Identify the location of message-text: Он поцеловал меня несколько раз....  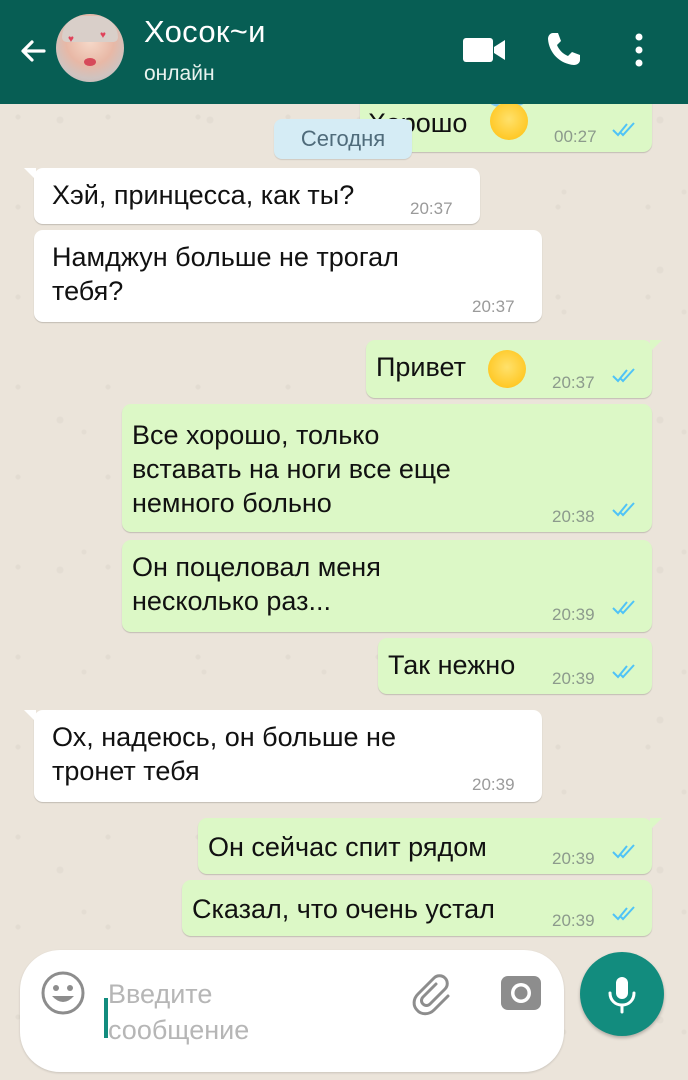
(256, 584).